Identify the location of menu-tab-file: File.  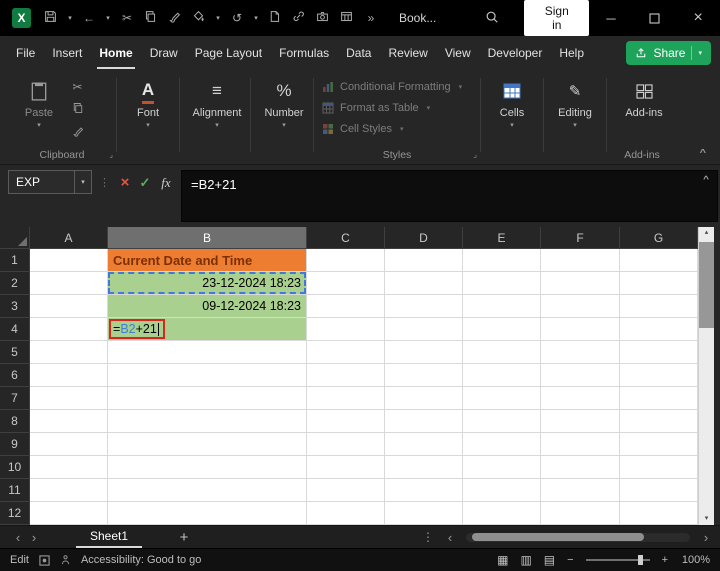
(25, 53).